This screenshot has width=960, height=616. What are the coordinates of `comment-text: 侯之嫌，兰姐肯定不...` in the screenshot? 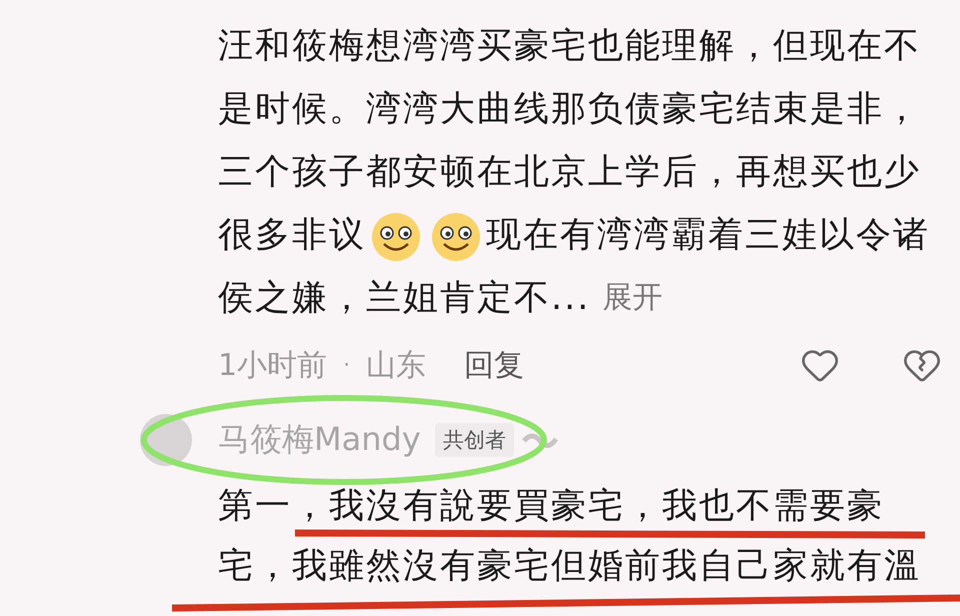 It's located at (404, 298).